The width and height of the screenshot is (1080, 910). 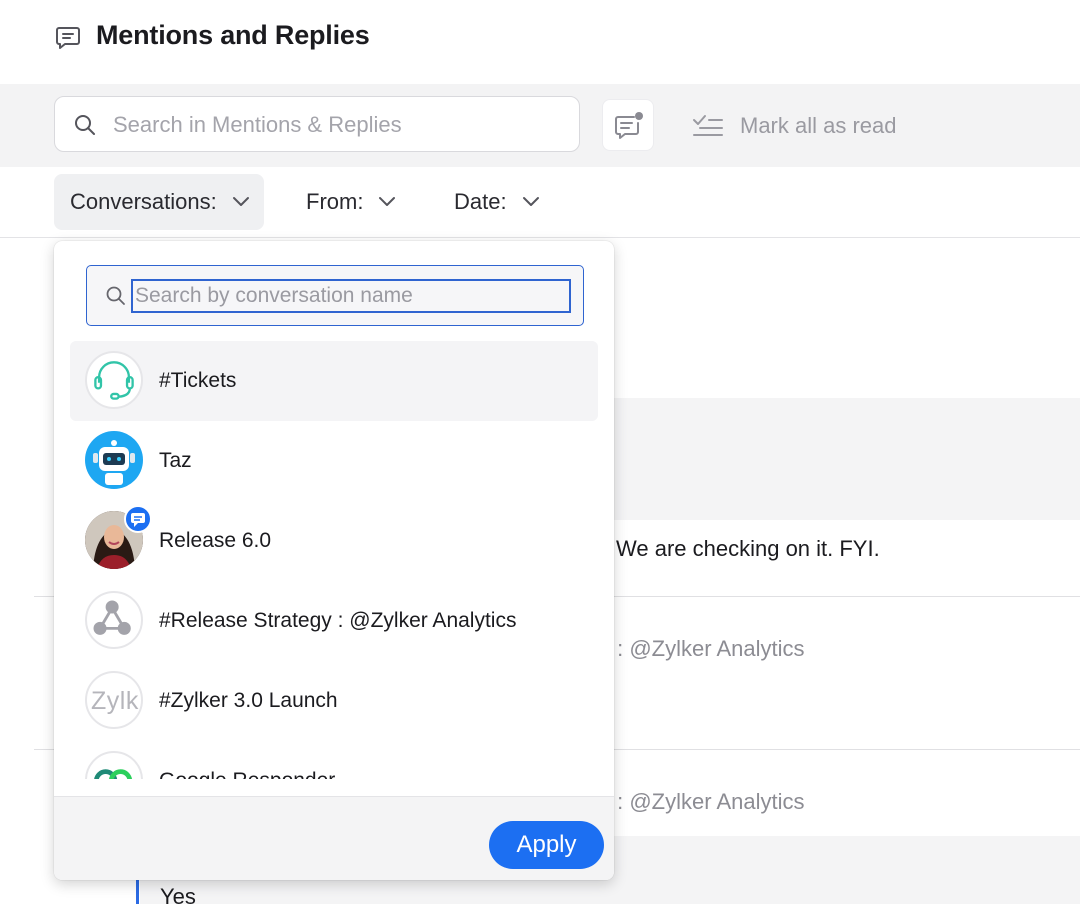 I want to click on zylker-logo-text: Zylk, so click(x=115, y=701).